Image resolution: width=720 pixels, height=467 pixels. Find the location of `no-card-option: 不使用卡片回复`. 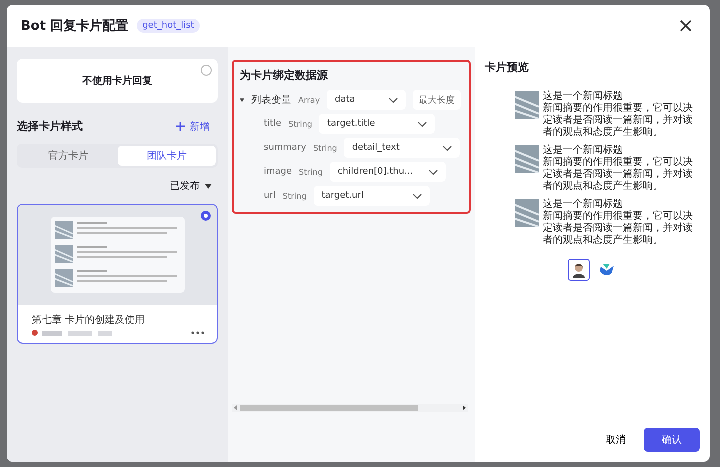

no-card-option: 不使用卡片回复 is located at coordinates (117, 81).